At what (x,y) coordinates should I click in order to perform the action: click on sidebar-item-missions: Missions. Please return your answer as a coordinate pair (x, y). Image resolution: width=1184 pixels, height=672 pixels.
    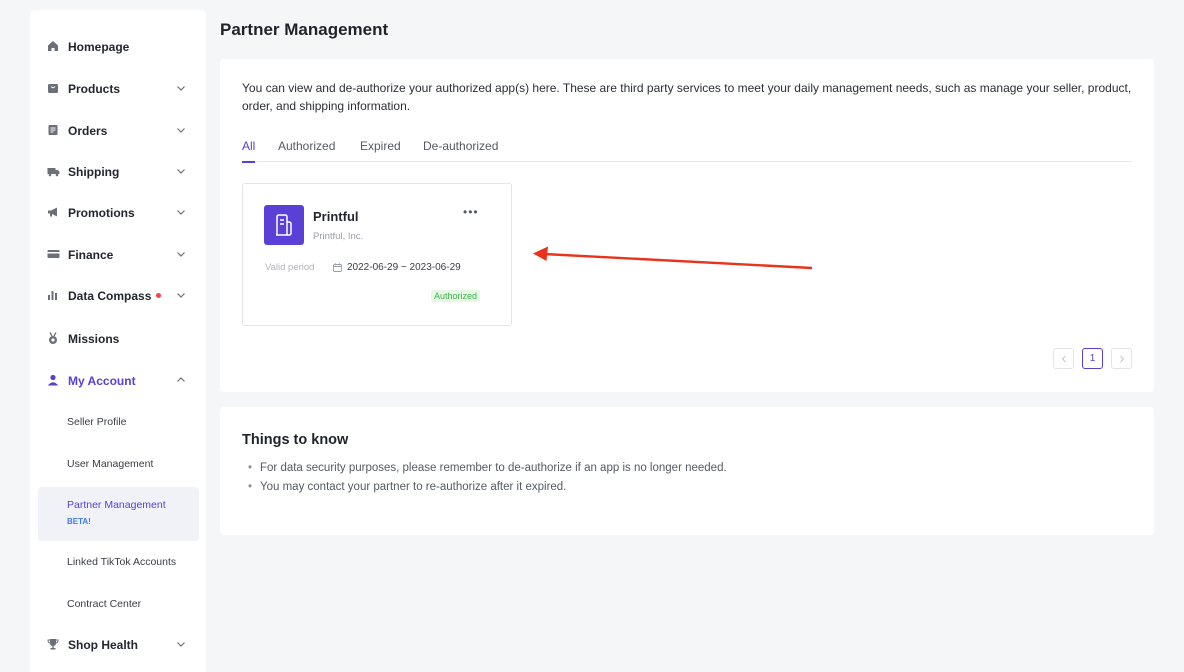
    Looking at the image, I should click on (118, 339).